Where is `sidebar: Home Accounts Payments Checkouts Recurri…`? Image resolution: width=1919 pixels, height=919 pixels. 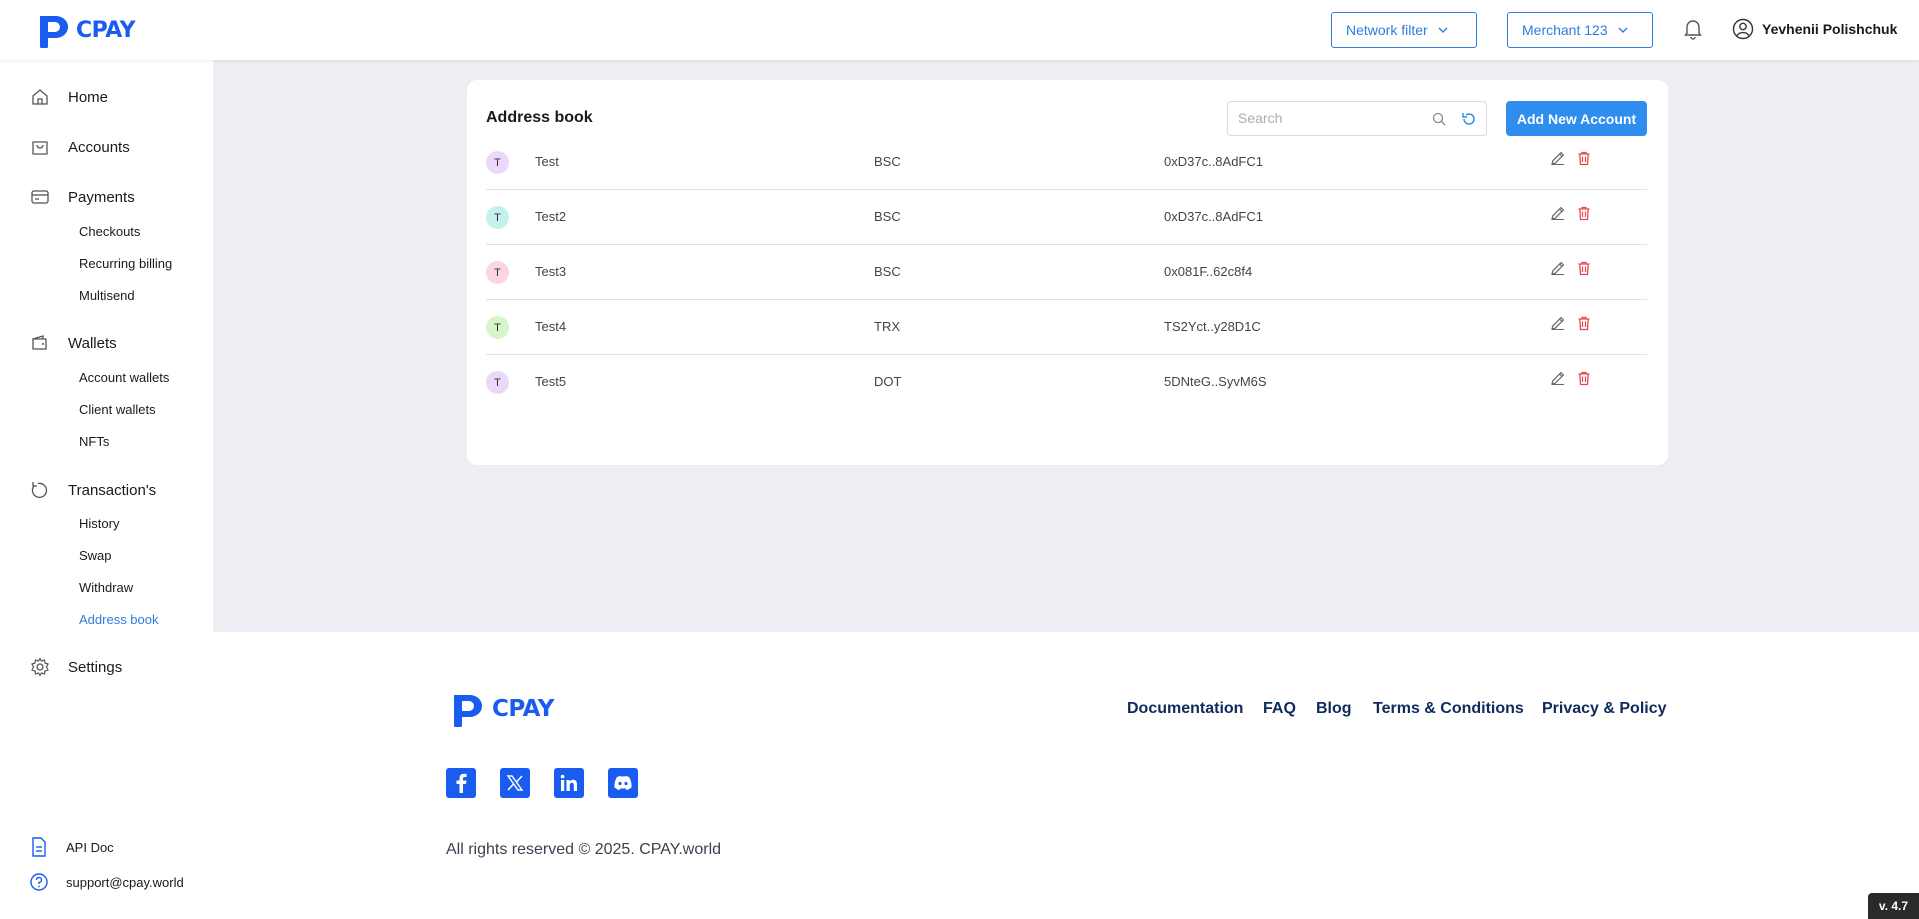 sidebar: Home Accounts Payments Checkouts Recurri… is located at coordinates (106, 489).